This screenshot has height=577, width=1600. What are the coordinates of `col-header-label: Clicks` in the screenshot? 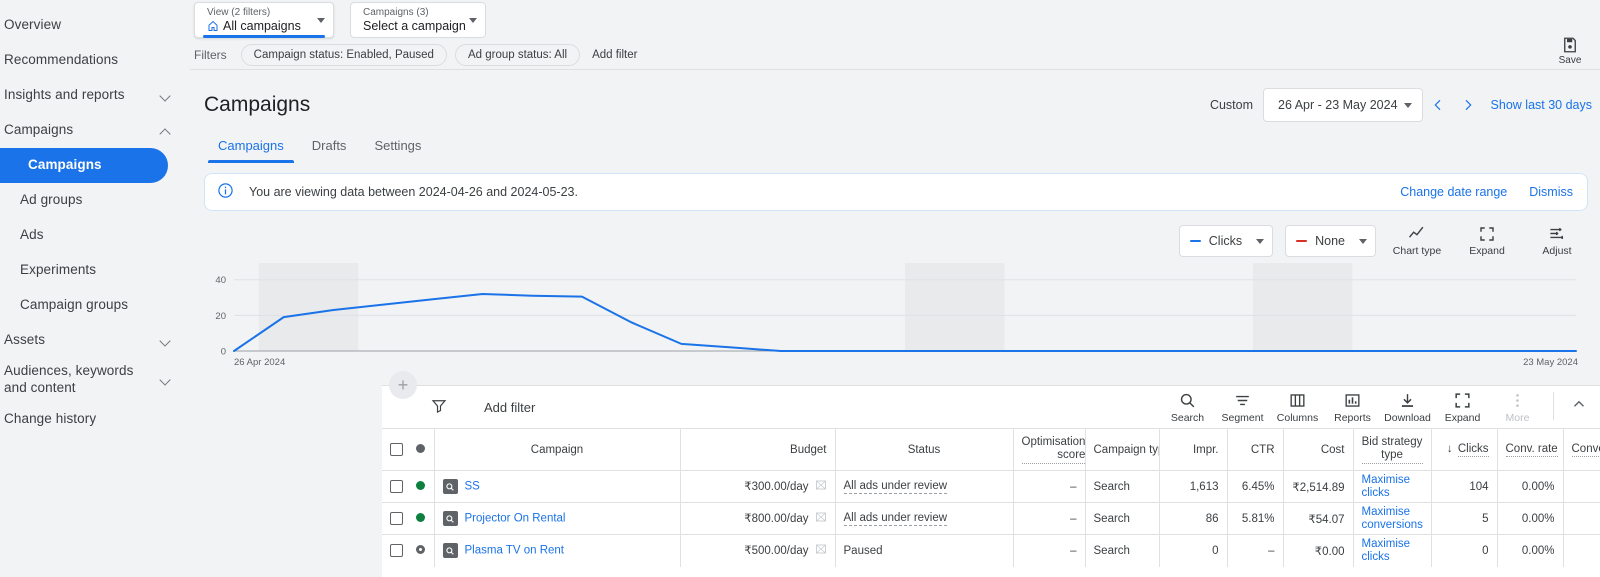 It's located at (1473, 449).